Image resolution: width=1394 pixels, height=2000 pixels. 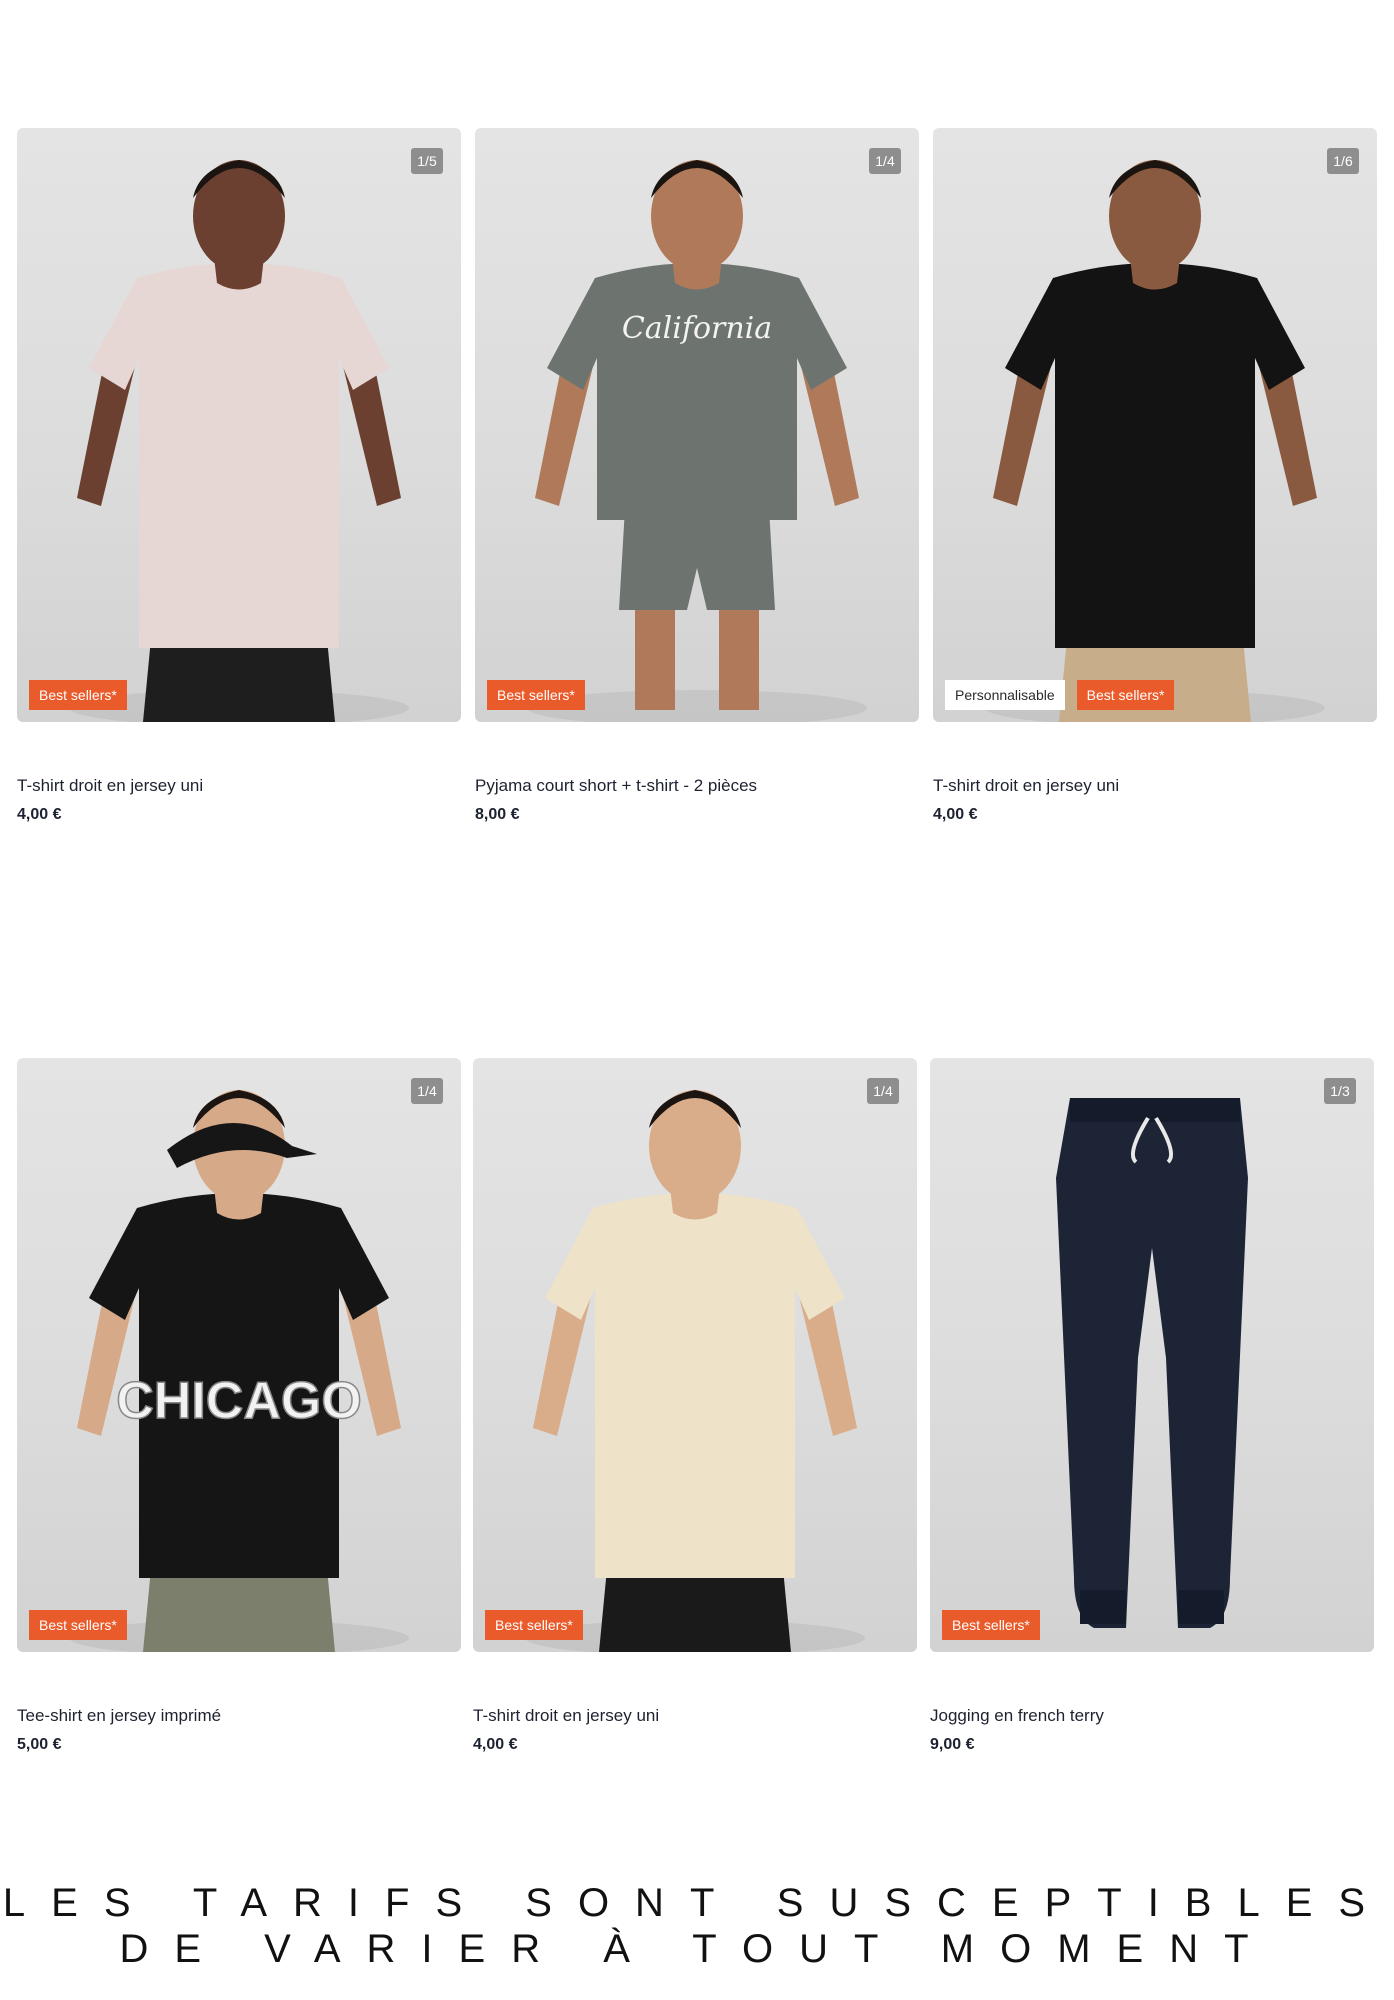 I want to click on product-image: 1/6 Personnalisable Best sellers*, so click(x=1155, y=425).